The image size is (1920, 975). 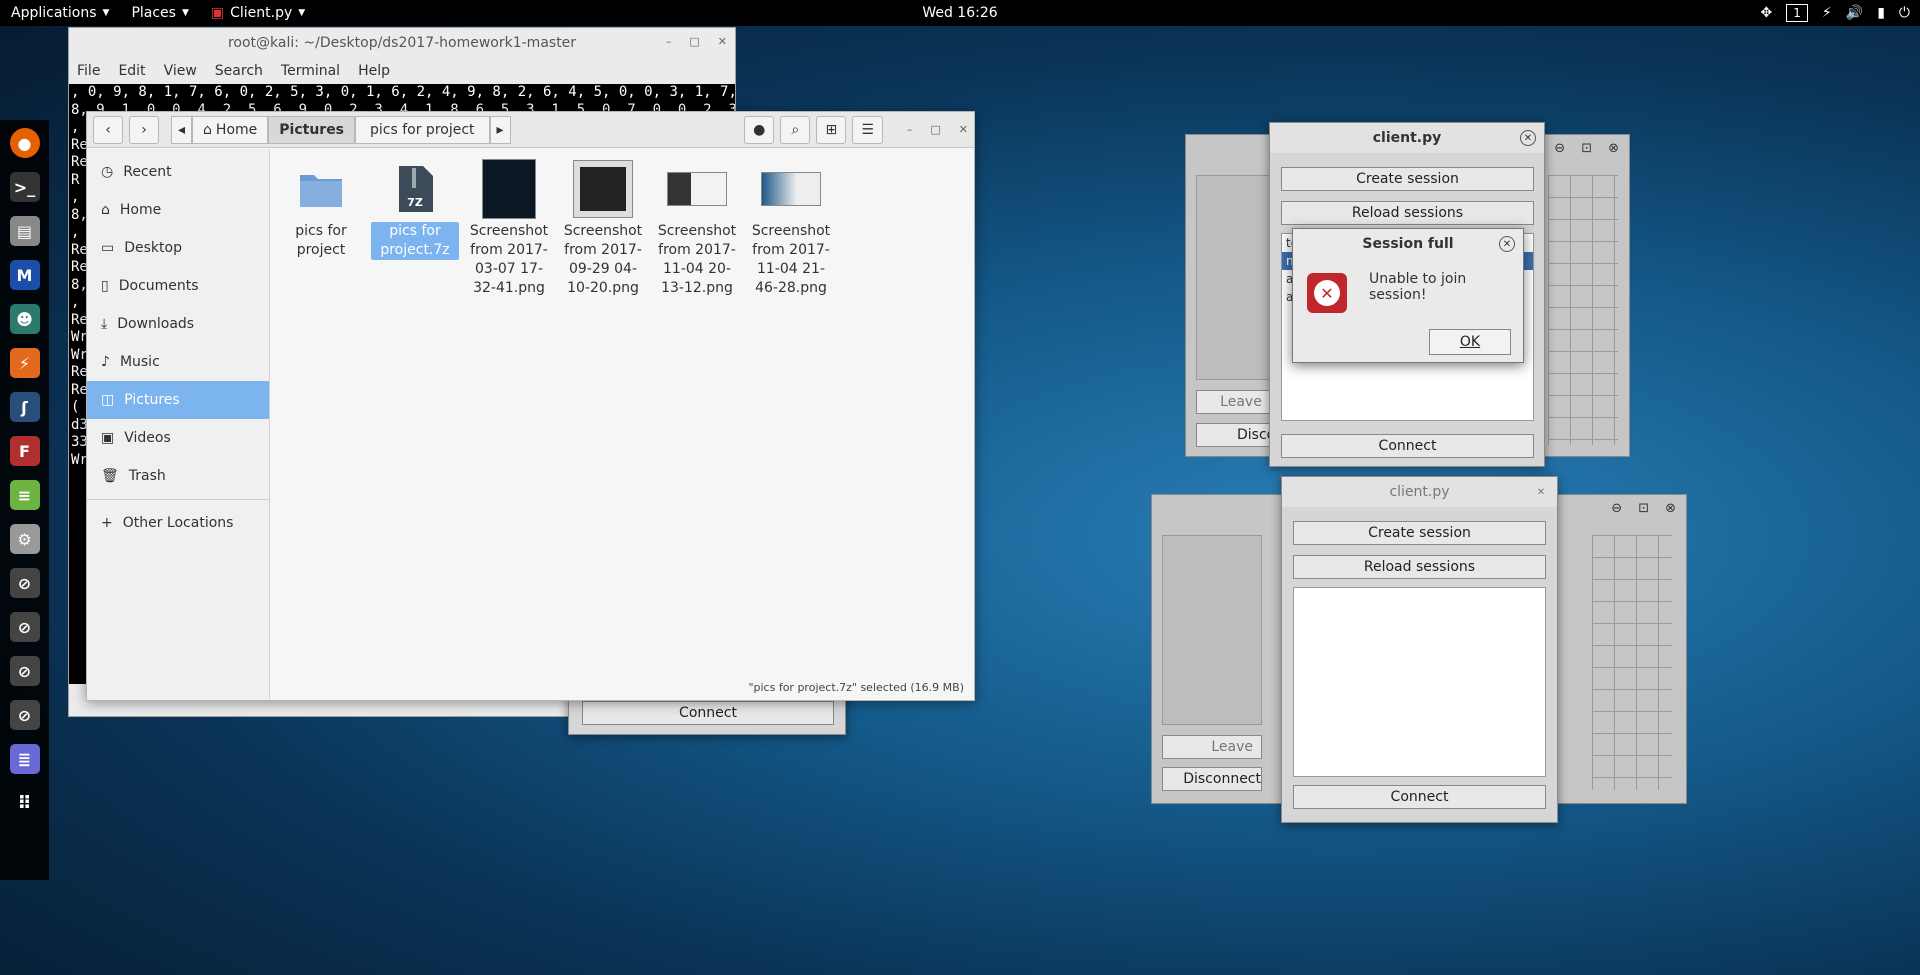 What do you see at coordinates (310, 71) in the screenshot?
I see `menu-terminal: Terminal` at bounding box center [310, 71].